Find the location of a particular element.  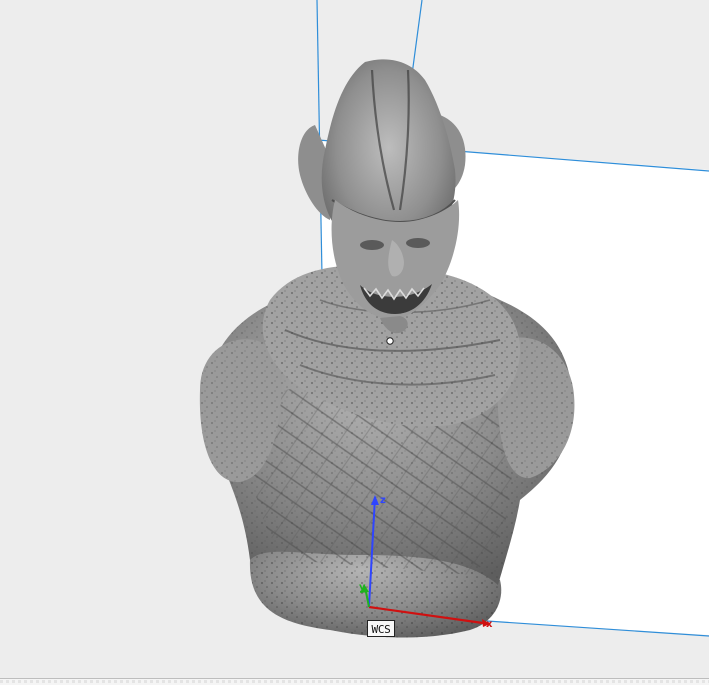

x-axis-label: x is located at coordinates (489, 624).